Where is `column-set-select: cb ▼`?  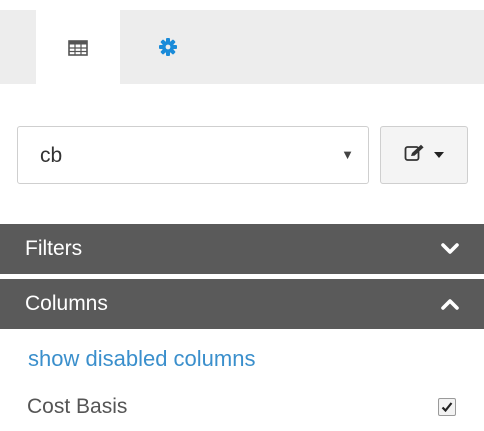
column-set-select: cb ▼ is located at coordinates (193, 155).